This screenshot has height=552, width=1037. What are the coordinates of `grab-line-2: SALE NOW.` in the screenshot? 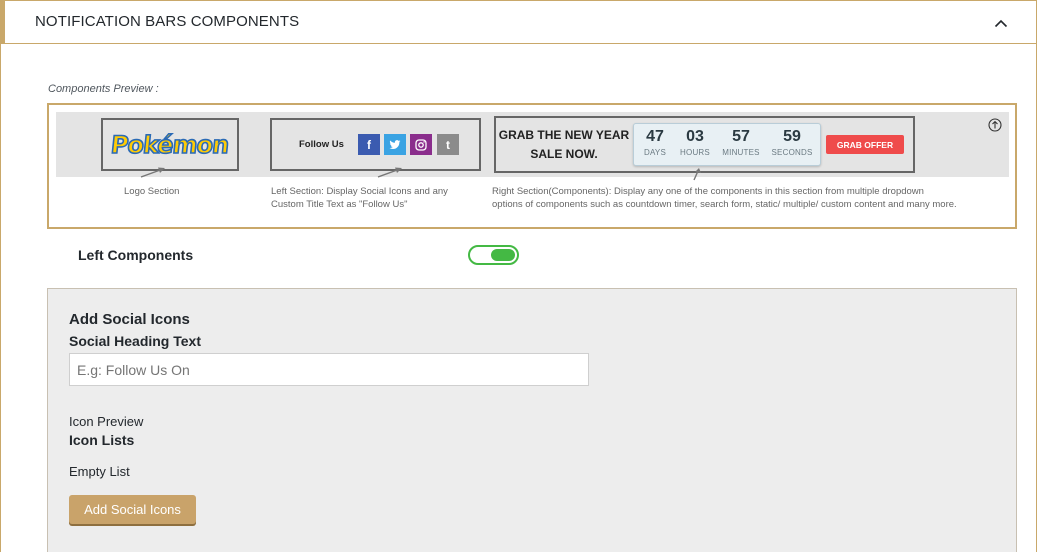 It's located at (564, 154).